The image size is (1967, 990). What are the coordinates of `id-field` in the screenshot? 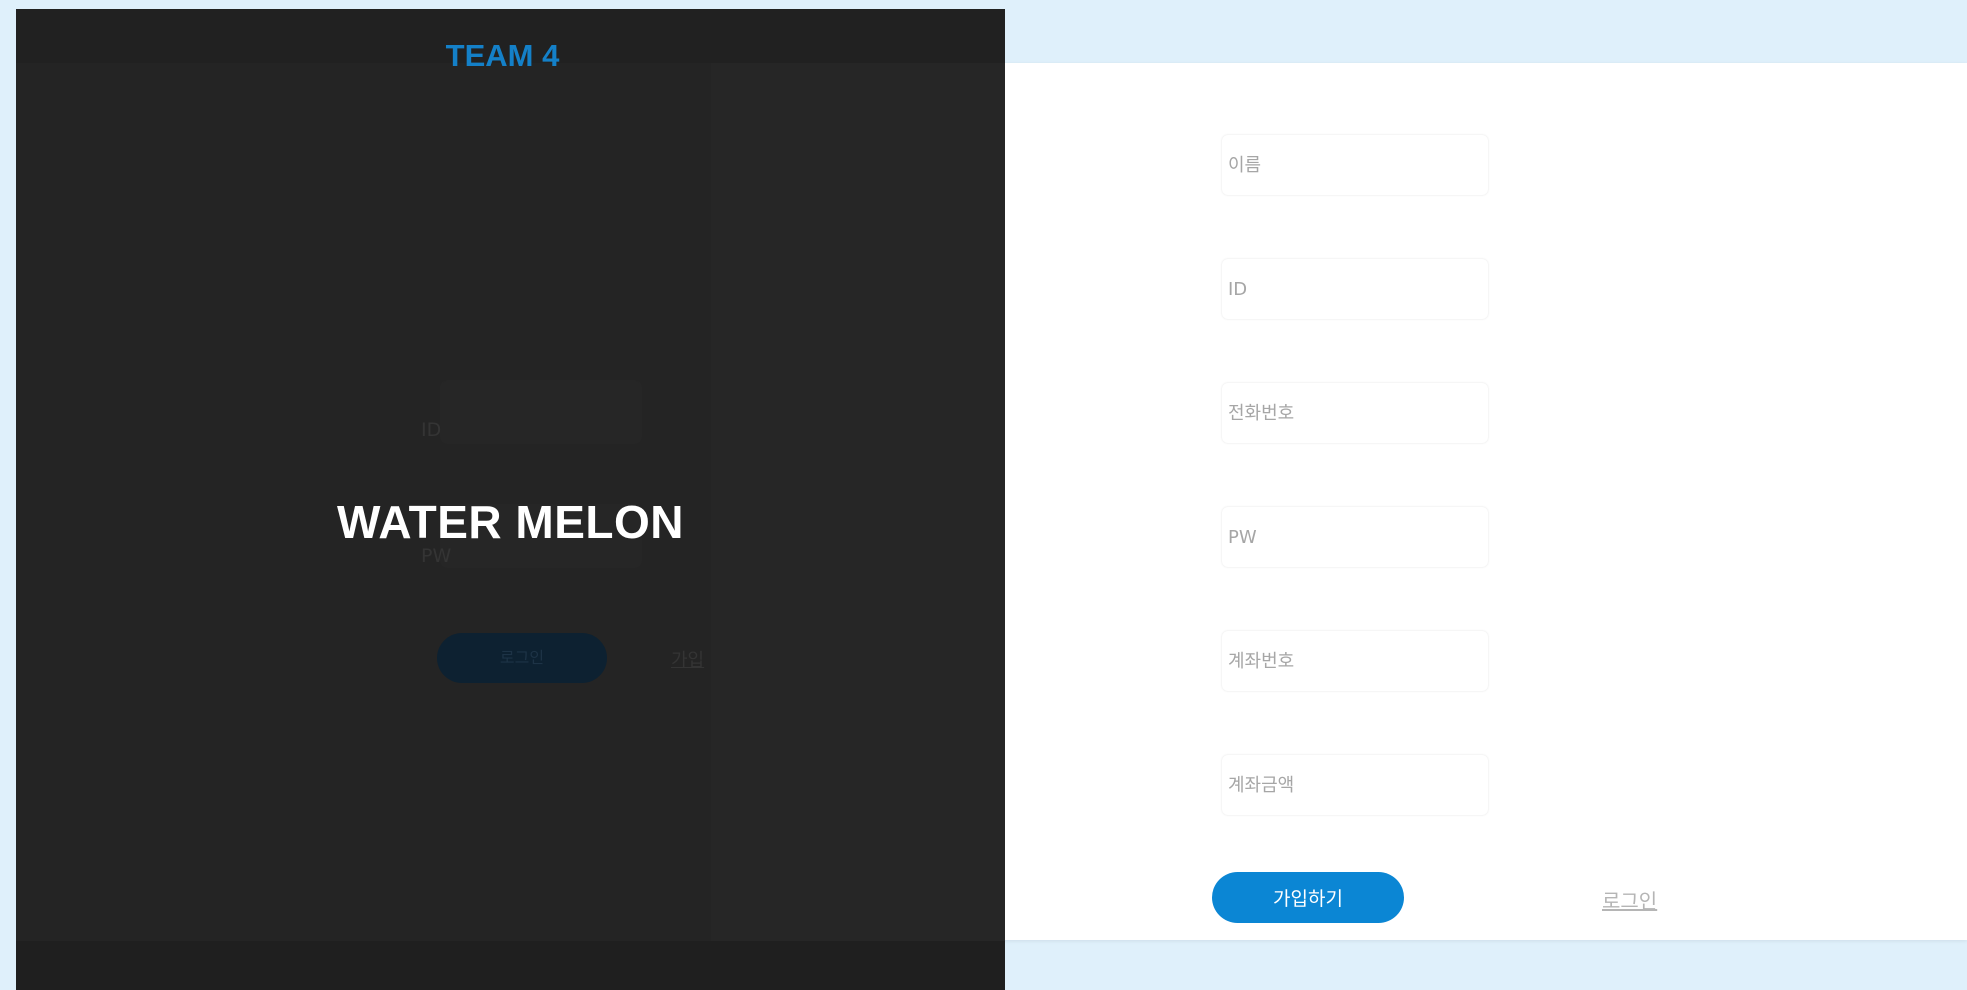 It's located at (1355, 289).